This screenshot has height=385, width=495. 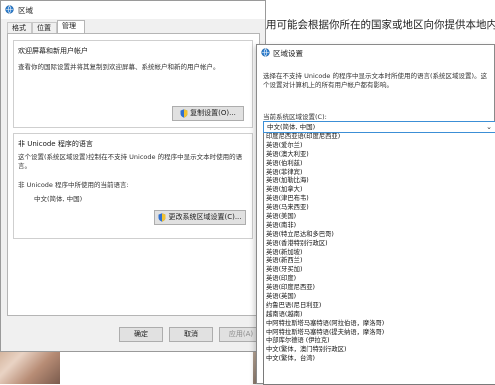 What do you see at coordinates (379, 359) in the screenshot?
I see `locale-option: 中文(繁体，台湾)` at bounding box center [379, 359].